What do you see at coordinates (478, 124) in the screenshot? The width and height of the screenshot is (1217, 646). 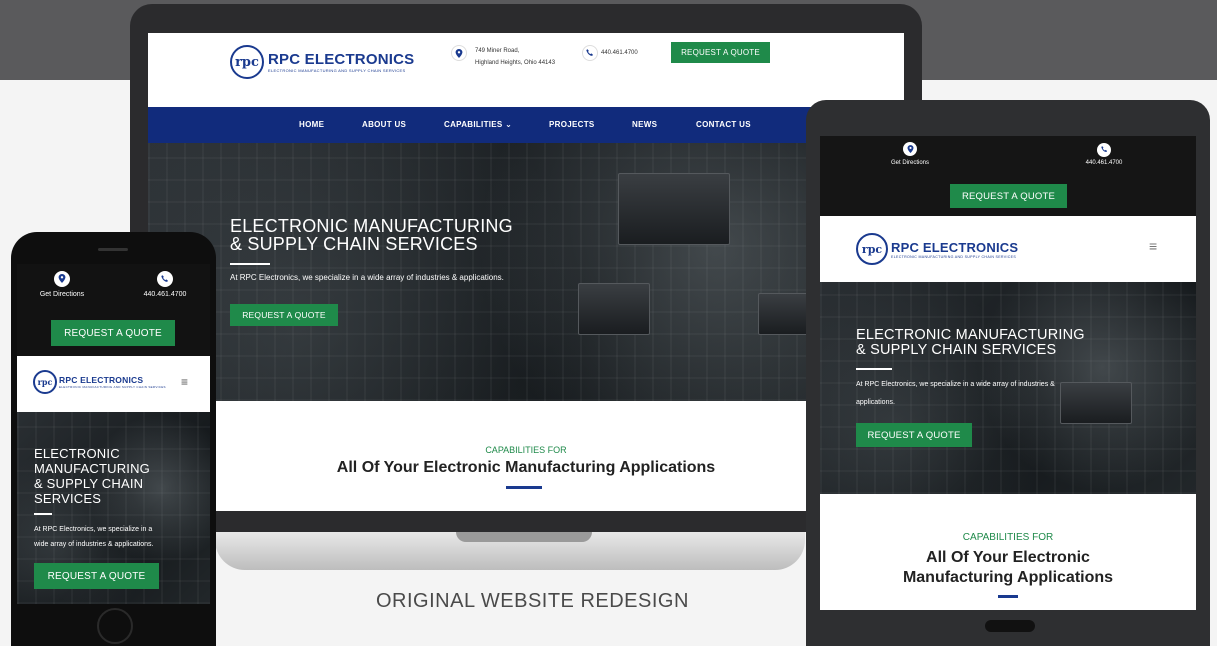 I see `nav-item-capabilities: CAPABILITIES ⌄` at bounding box center [478, 124].